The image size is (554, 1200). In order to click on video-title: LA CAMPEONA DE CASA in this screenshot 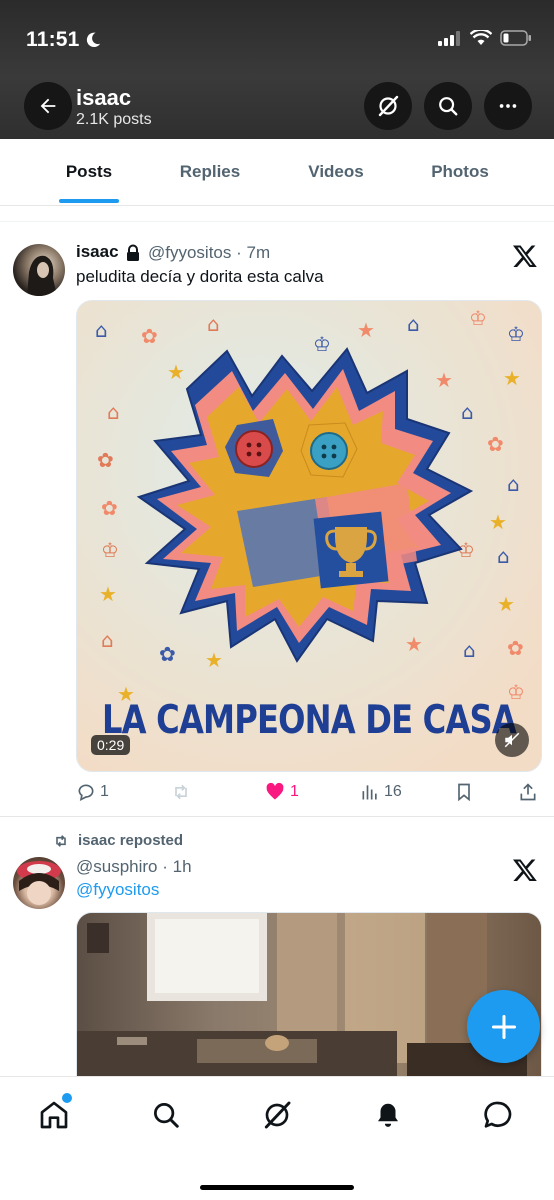, I will do `click(309, 720)`.